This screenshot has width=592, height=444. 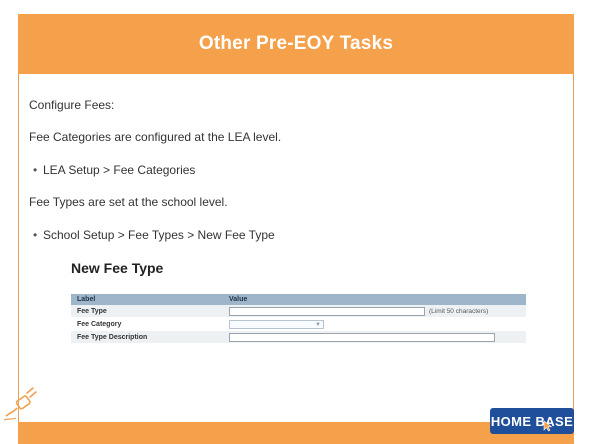 I want to click on fee-type-description-input, so click(x=362, y=337).